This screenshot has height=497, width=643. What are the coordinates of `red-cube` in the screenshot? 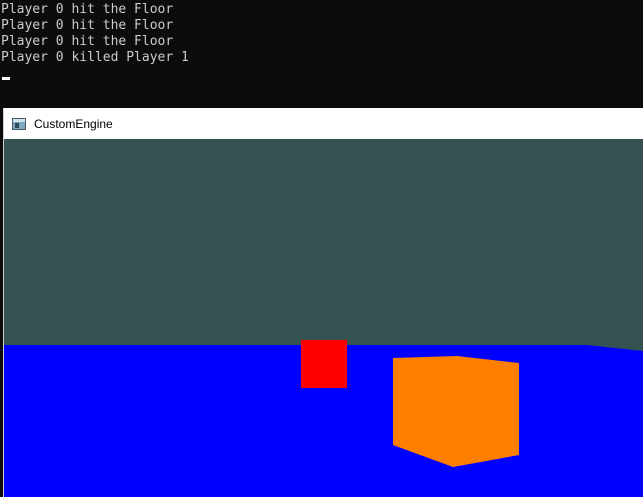 It's located at (324, 364).